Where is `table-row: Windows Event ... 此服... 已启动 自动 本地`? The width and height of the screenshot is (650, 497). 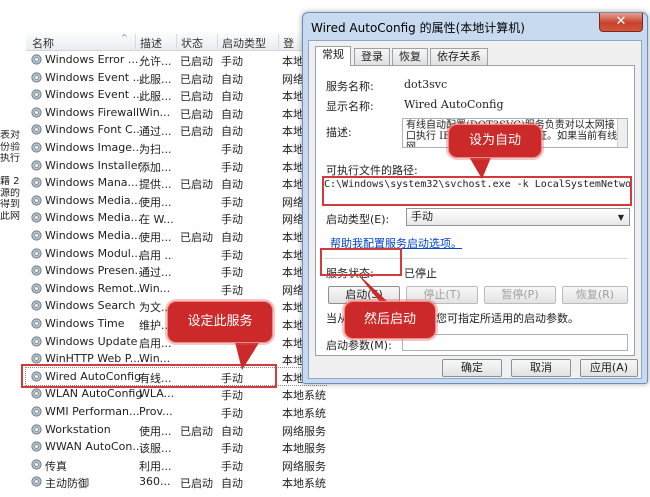
table-row: Windows Event ... 此服... 已启动 自动 本地 is located at coordinates (176, 95).